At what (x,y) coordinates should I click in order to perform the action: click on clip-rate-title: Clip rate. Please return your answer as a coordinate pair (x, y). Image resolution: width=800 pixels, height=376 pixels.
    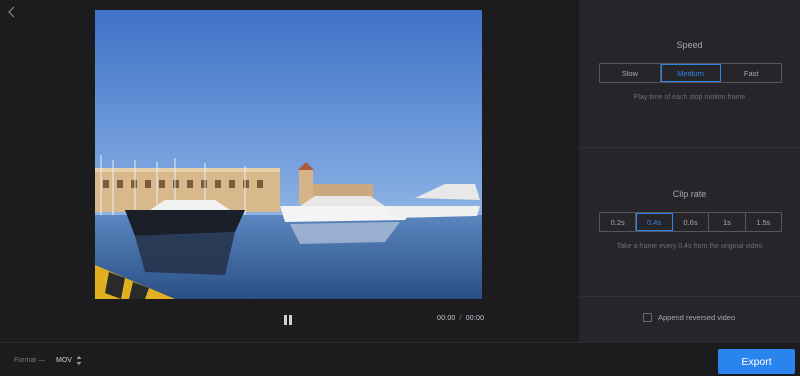
    Looking at the image, I should click on (689, 194).